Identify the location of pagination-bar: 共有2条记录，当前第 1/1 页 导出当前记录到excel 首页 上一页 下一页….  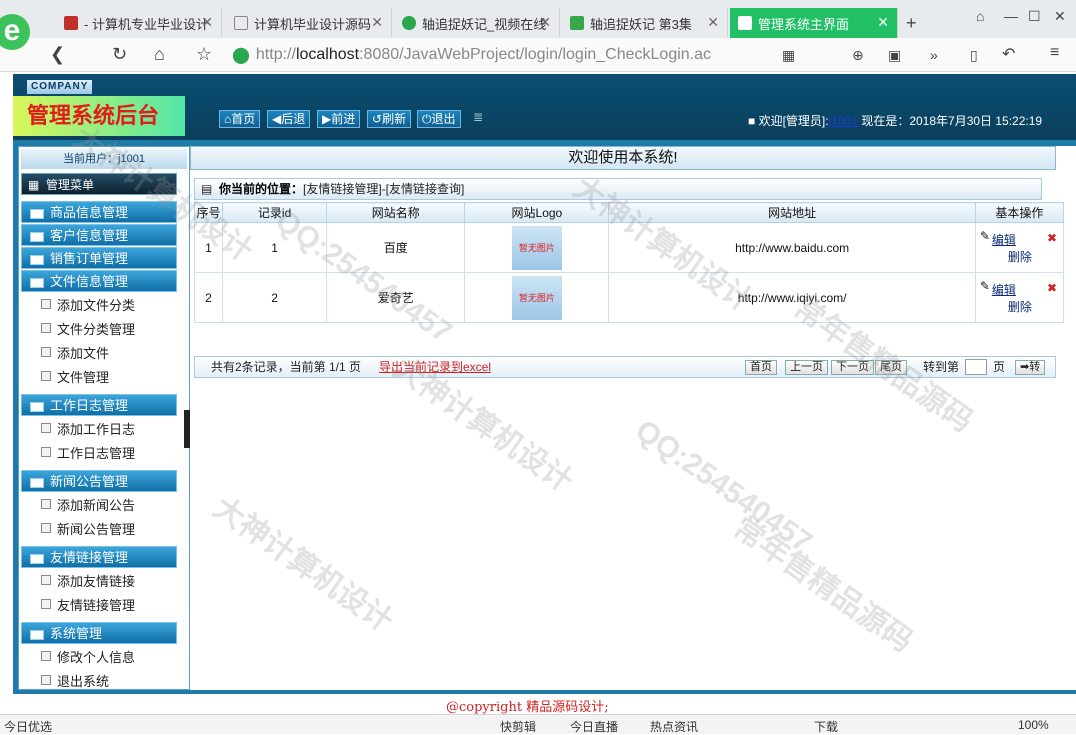
(625, 367).